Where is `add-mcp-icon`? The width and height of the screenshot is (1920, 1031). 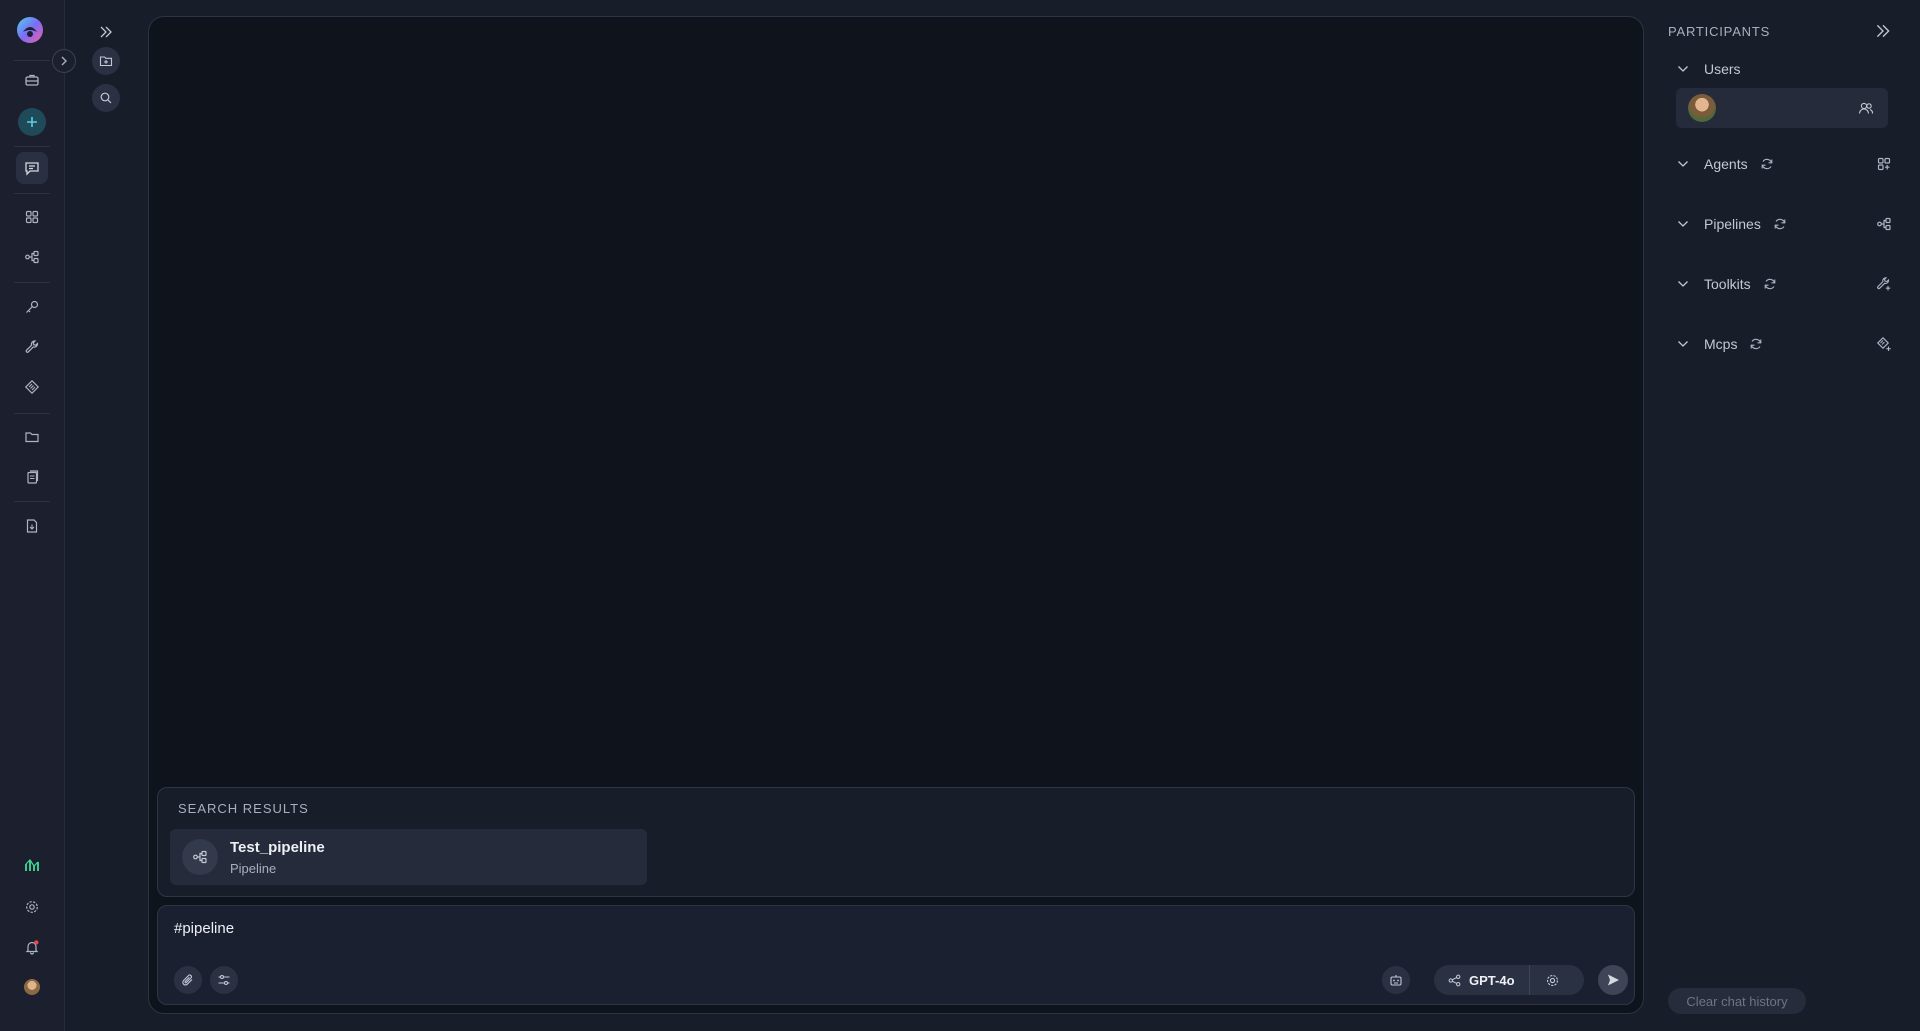 add-mcp-icon is located at coordinates (1884, 344).